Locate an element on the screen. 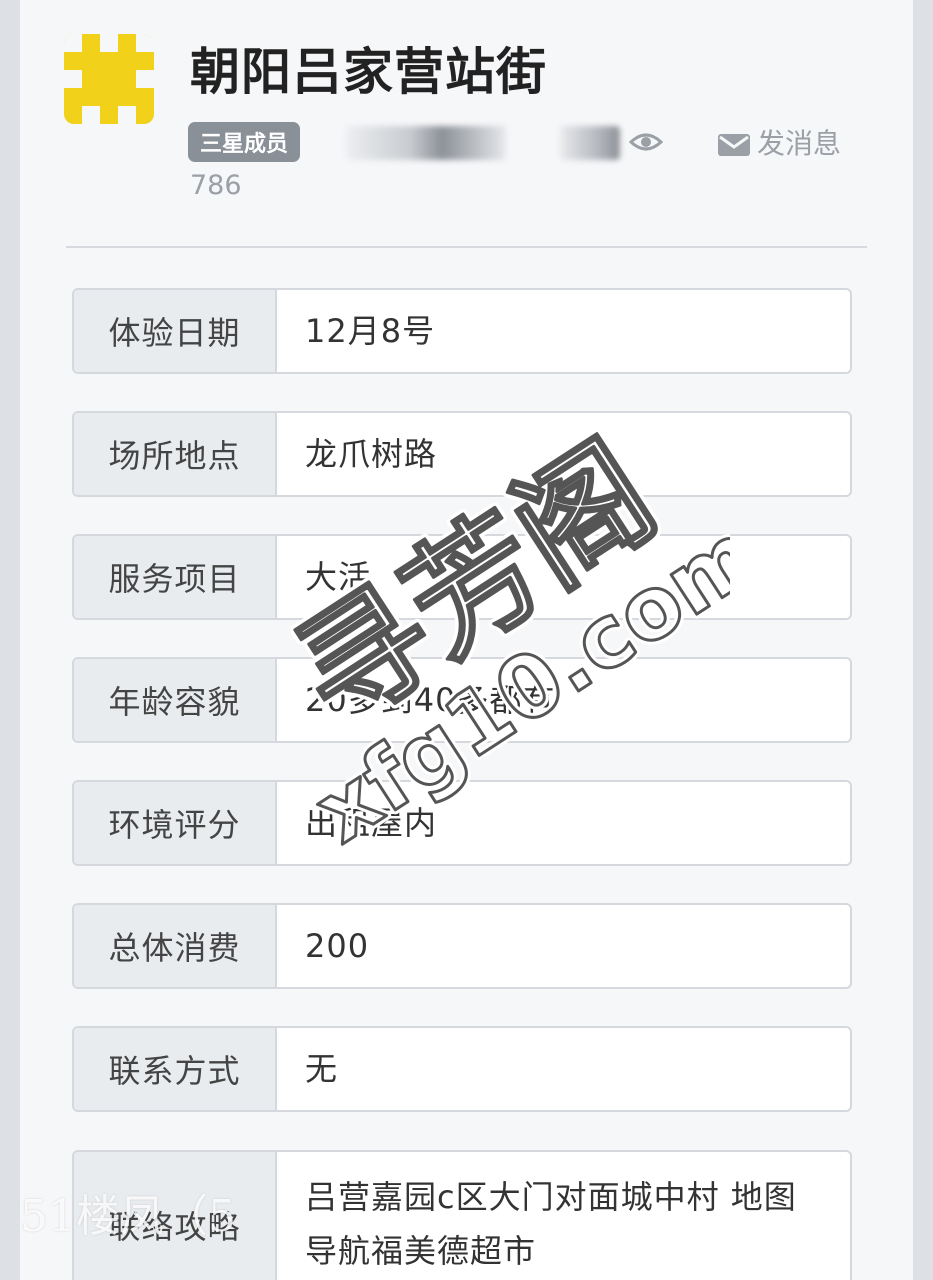  field-label: 年龄容貌 is located at coordinates (175, 700).